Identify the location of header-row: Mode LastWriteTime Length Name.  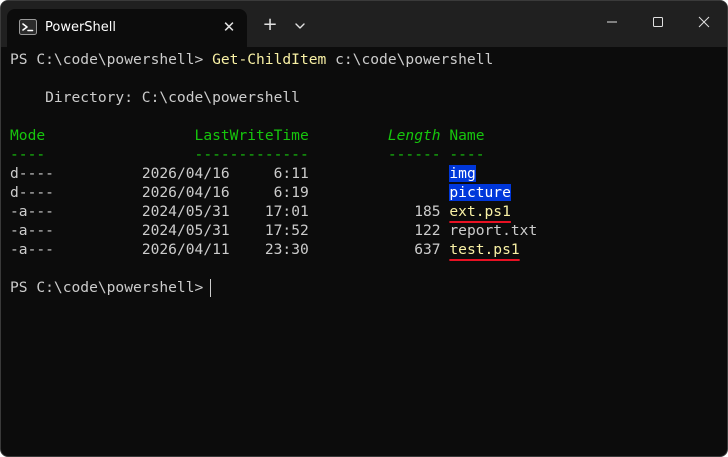
(273, 135).